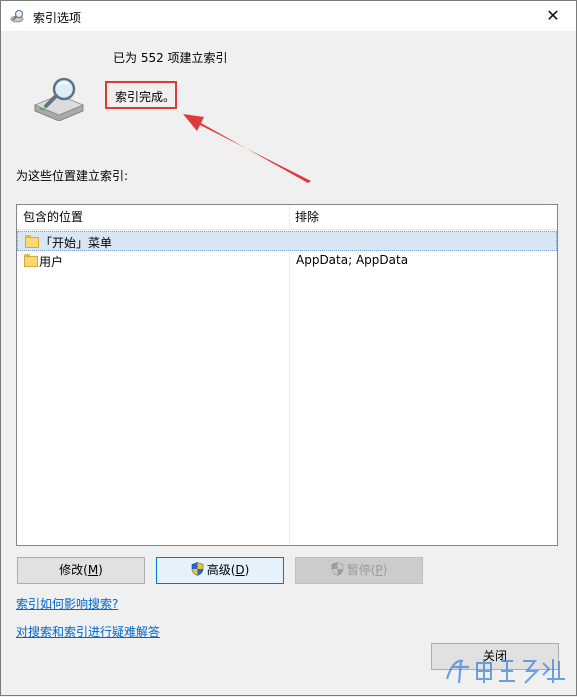  I want to click on title-bar: 索引选项 ✕, so click(288, 16).